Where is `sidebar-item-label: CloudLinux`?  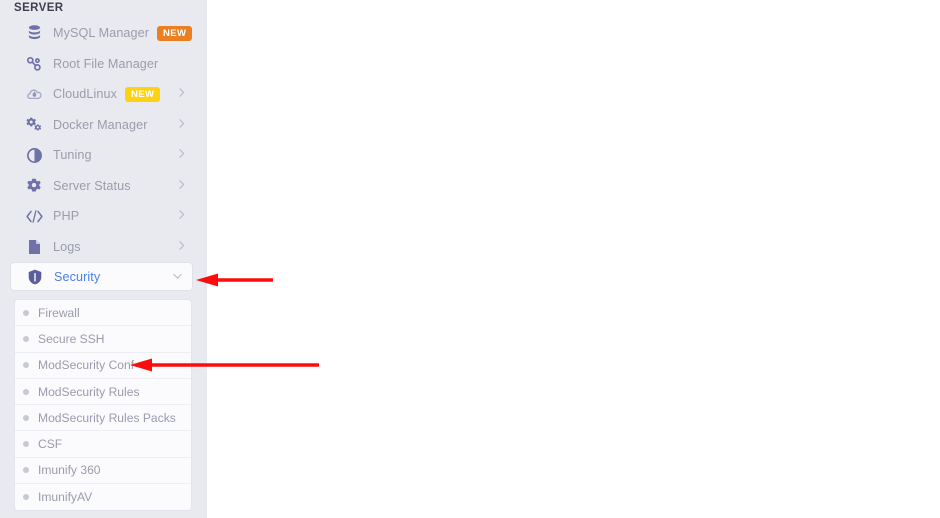
sidebar-item-label: CloudLinux is located at coordinates (85, 94).